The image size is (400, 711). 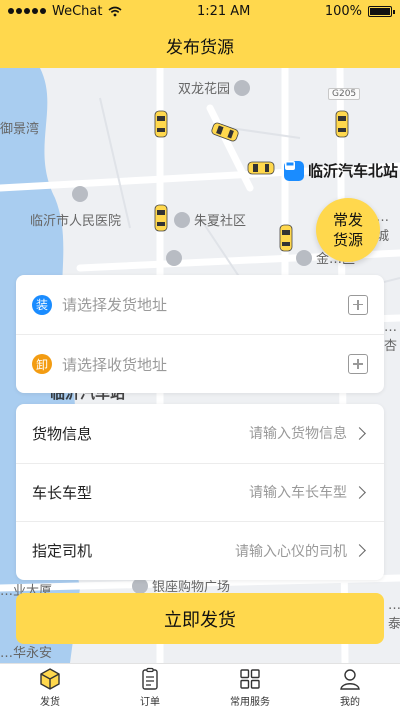 I want to click on signal-dots-icon, so click(x=27, y=11).